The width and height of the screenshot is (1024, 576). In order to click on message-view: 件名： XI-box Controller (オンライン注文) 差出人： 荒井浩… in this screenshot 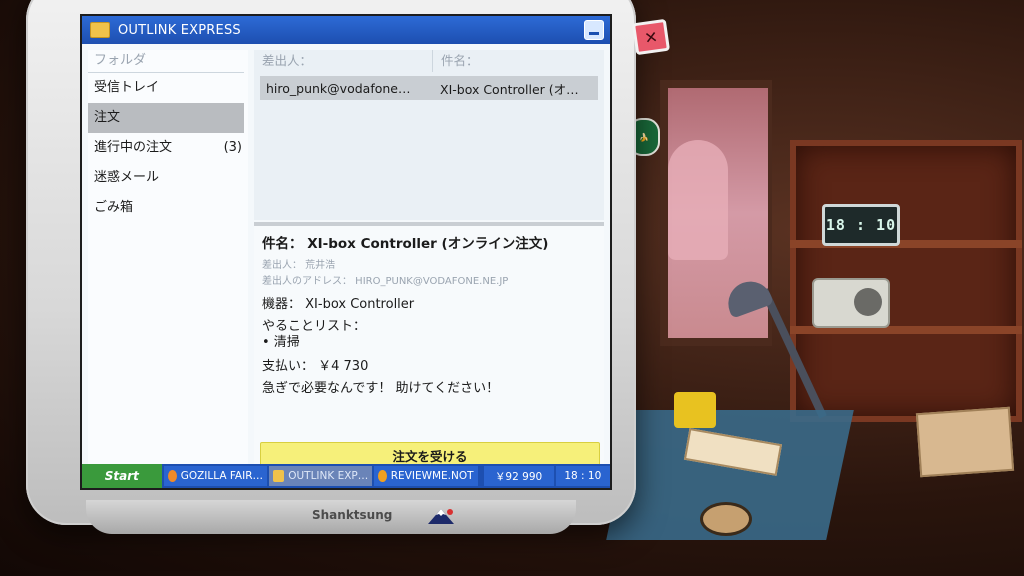, I will do `click(429, 347)`.